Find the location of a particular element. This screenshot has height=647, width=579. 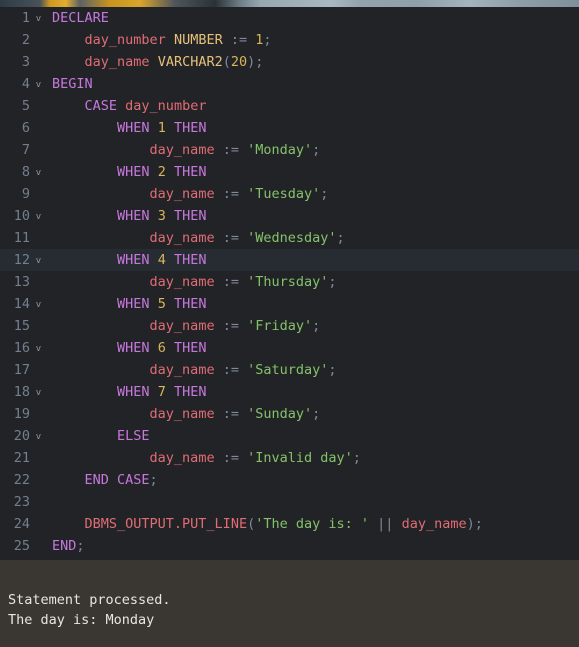

token-id: DBMS_OUTPUT.PUT_LINE is located at coordinates (166, 524).